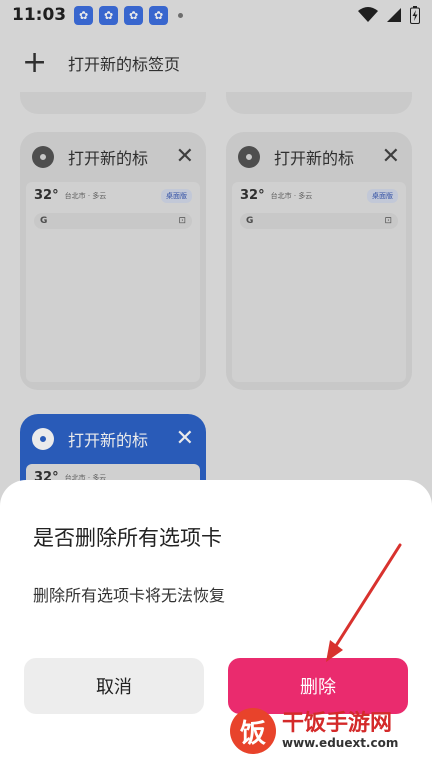 The image size is (432, 768). Describe the element at coordinates (129, 595) in the screenshot. I see `dialog-message: 删除所有选项卡将无法恢复` at that location.